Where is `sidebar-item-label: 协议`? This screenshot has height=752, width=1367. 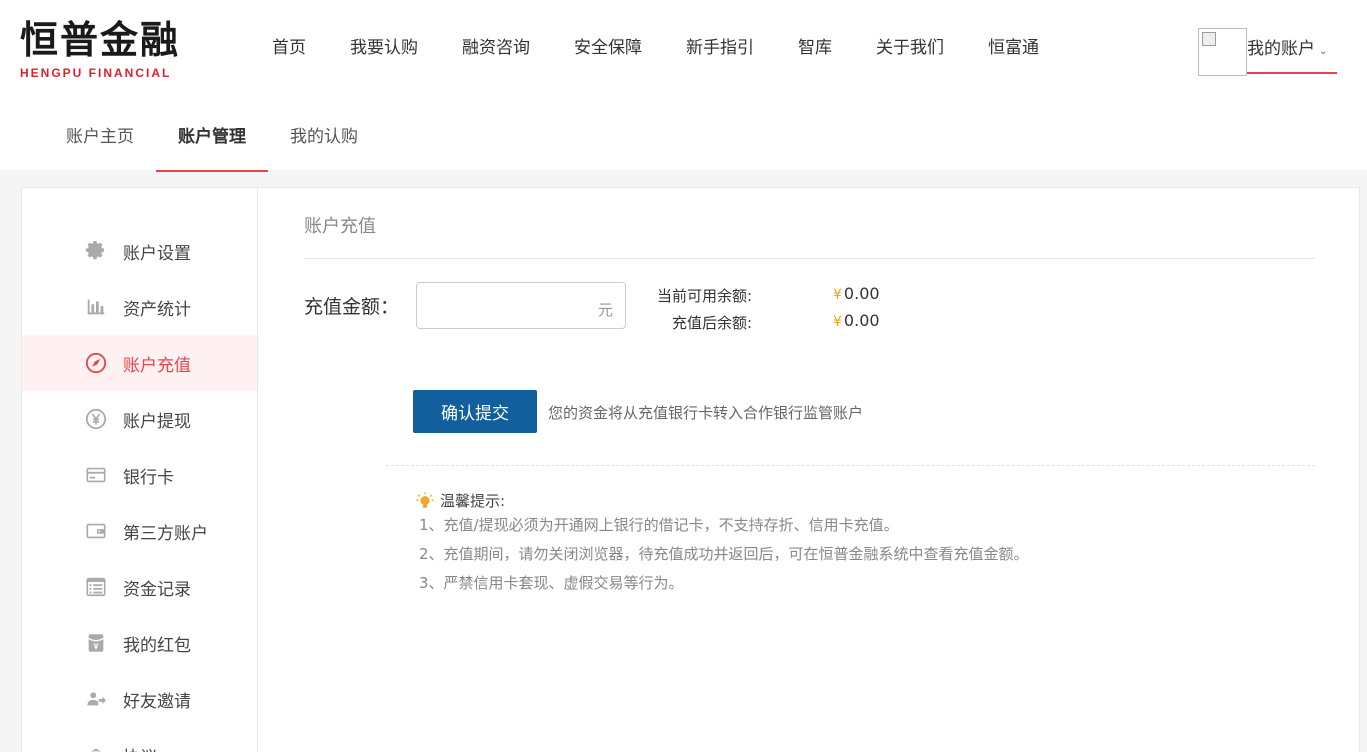 sidebar-item-label: 协议 is located at coordinates (140, 747).